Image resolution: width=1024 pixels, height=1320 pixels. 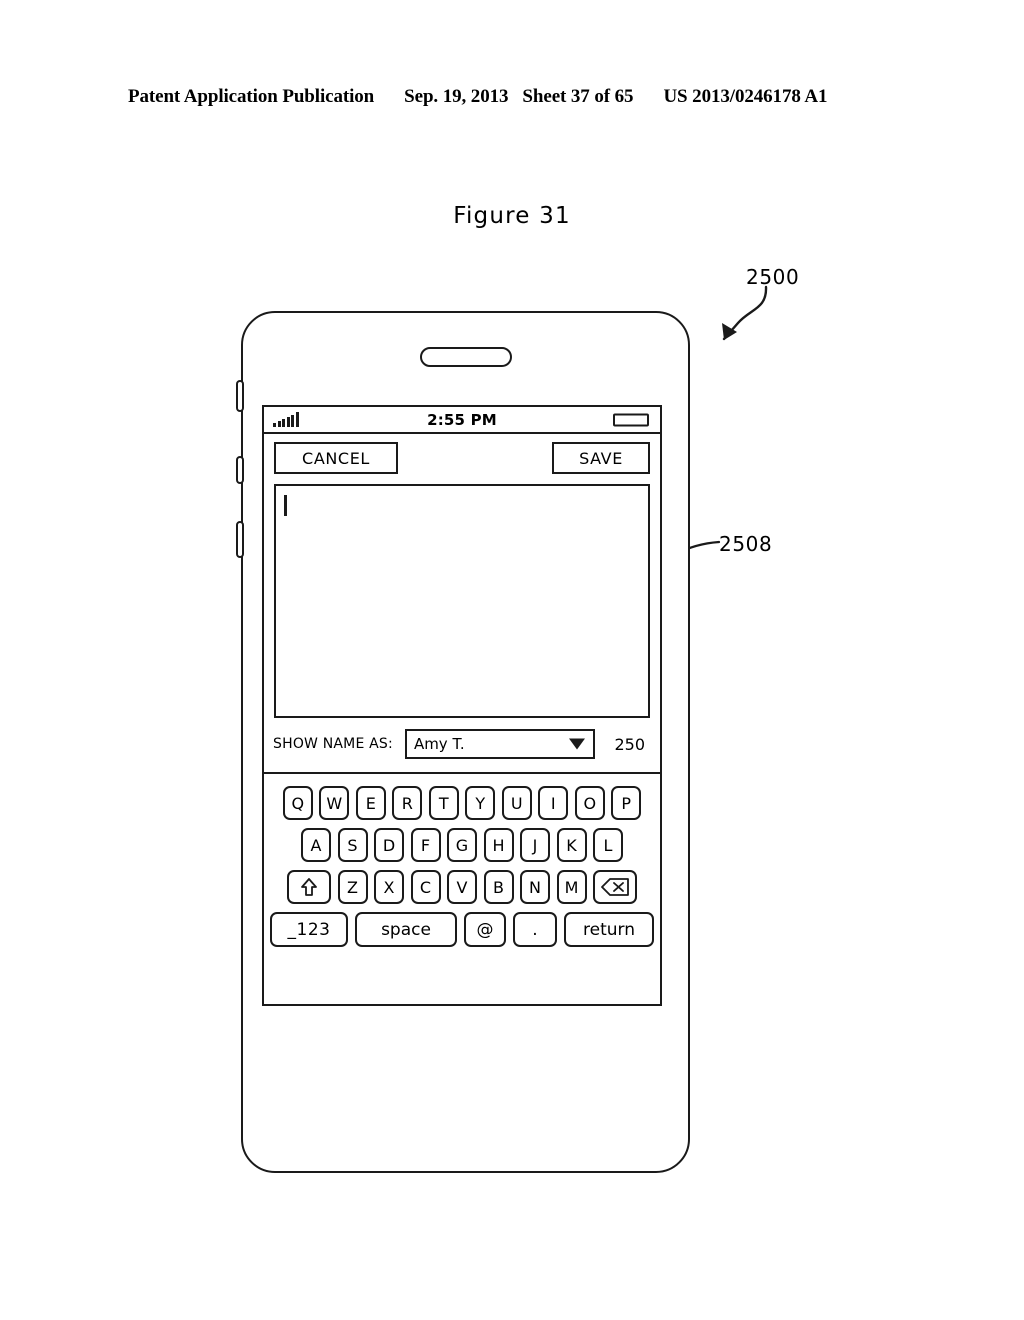 I want to click on show-name-as-value: Amy T., so click(x=439, y=744).